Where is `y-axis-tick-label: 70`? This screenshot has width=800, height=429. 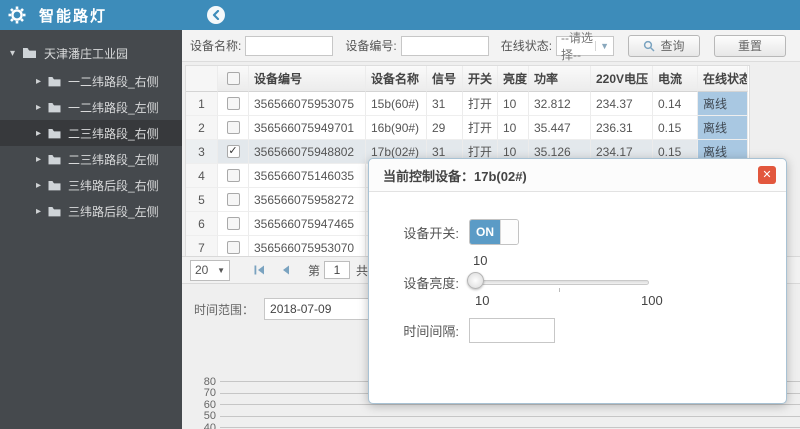 y-axis-tick-label: 70 is located at coordinates (209, 393).